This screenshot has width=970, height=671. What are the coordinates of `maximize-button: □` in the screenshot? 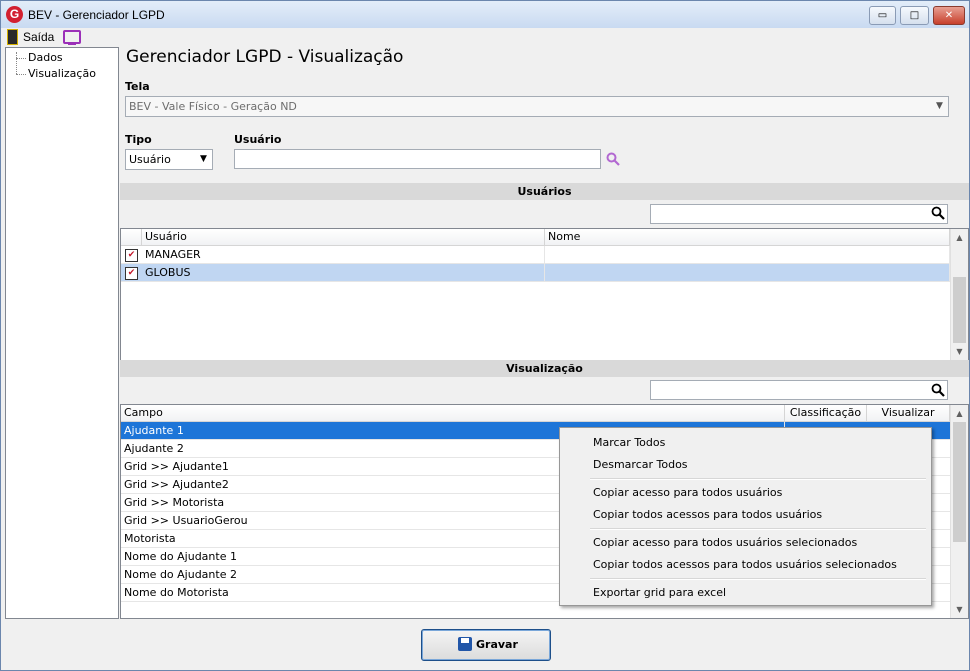 It's located at (914, 15).